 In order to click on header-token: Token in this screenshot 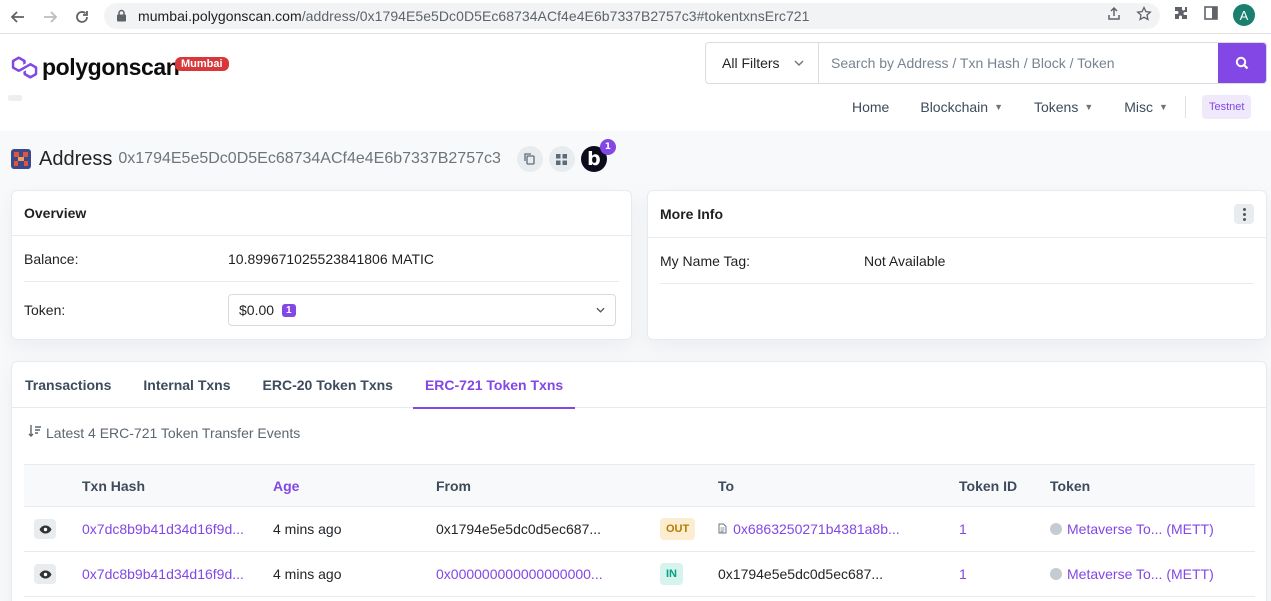, I will do `click(1070, 485)`.